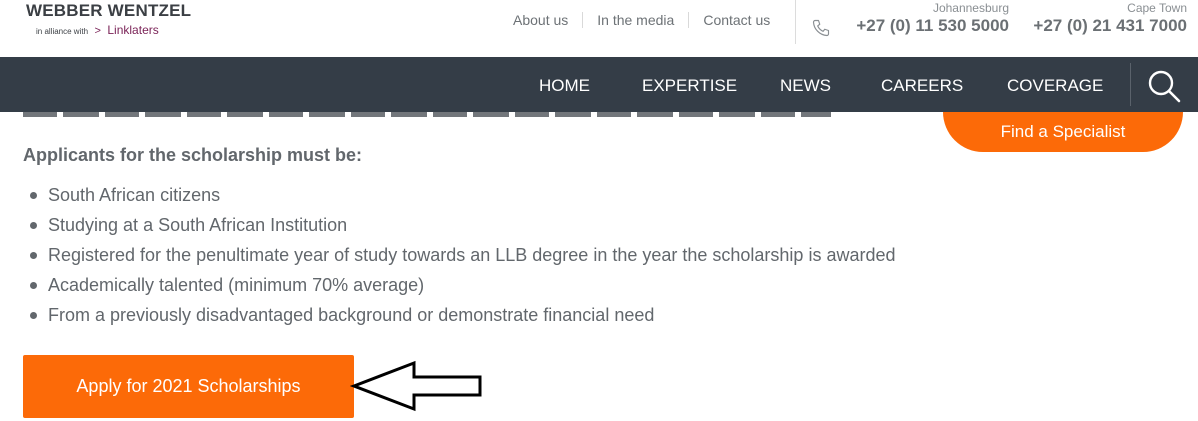 This screenshot has height=421, width=1198. Describe the element at coordinates (599, 84) in the screenshot. I see `main-nav: HOME EXPERTISE NEWS CAREERS COVERAGE` at that location.